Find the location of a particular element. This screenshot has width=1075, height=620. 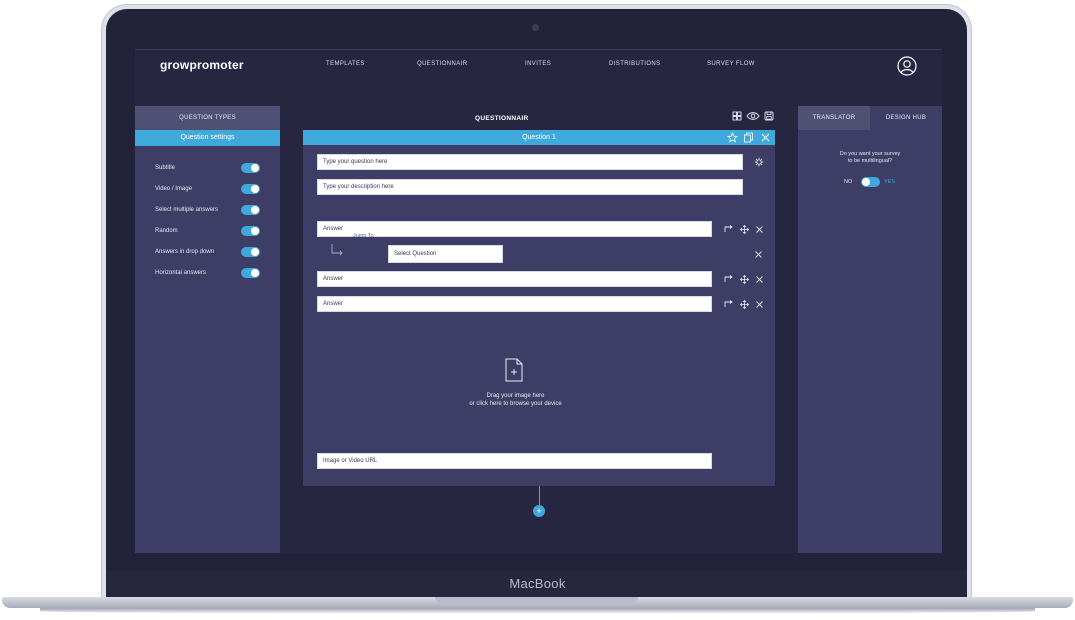

tab-question-settings: Question settings is located at coordinates (207, 138).